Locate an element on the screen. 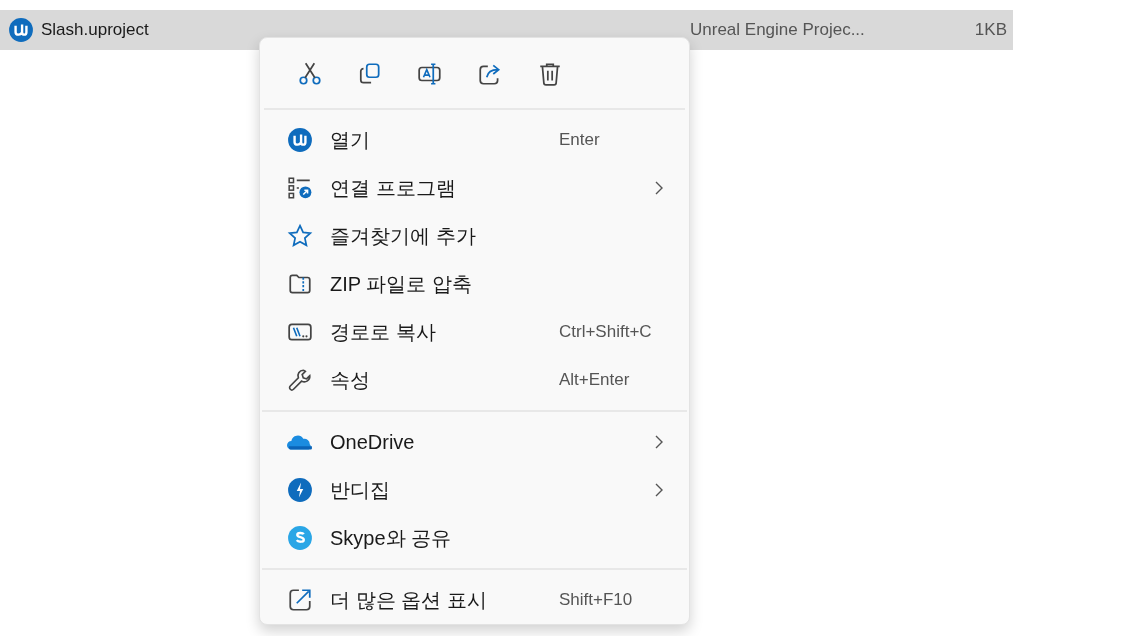 This screenshot has width=1139, height=636. star-icon is located at coordinates (300, 236).